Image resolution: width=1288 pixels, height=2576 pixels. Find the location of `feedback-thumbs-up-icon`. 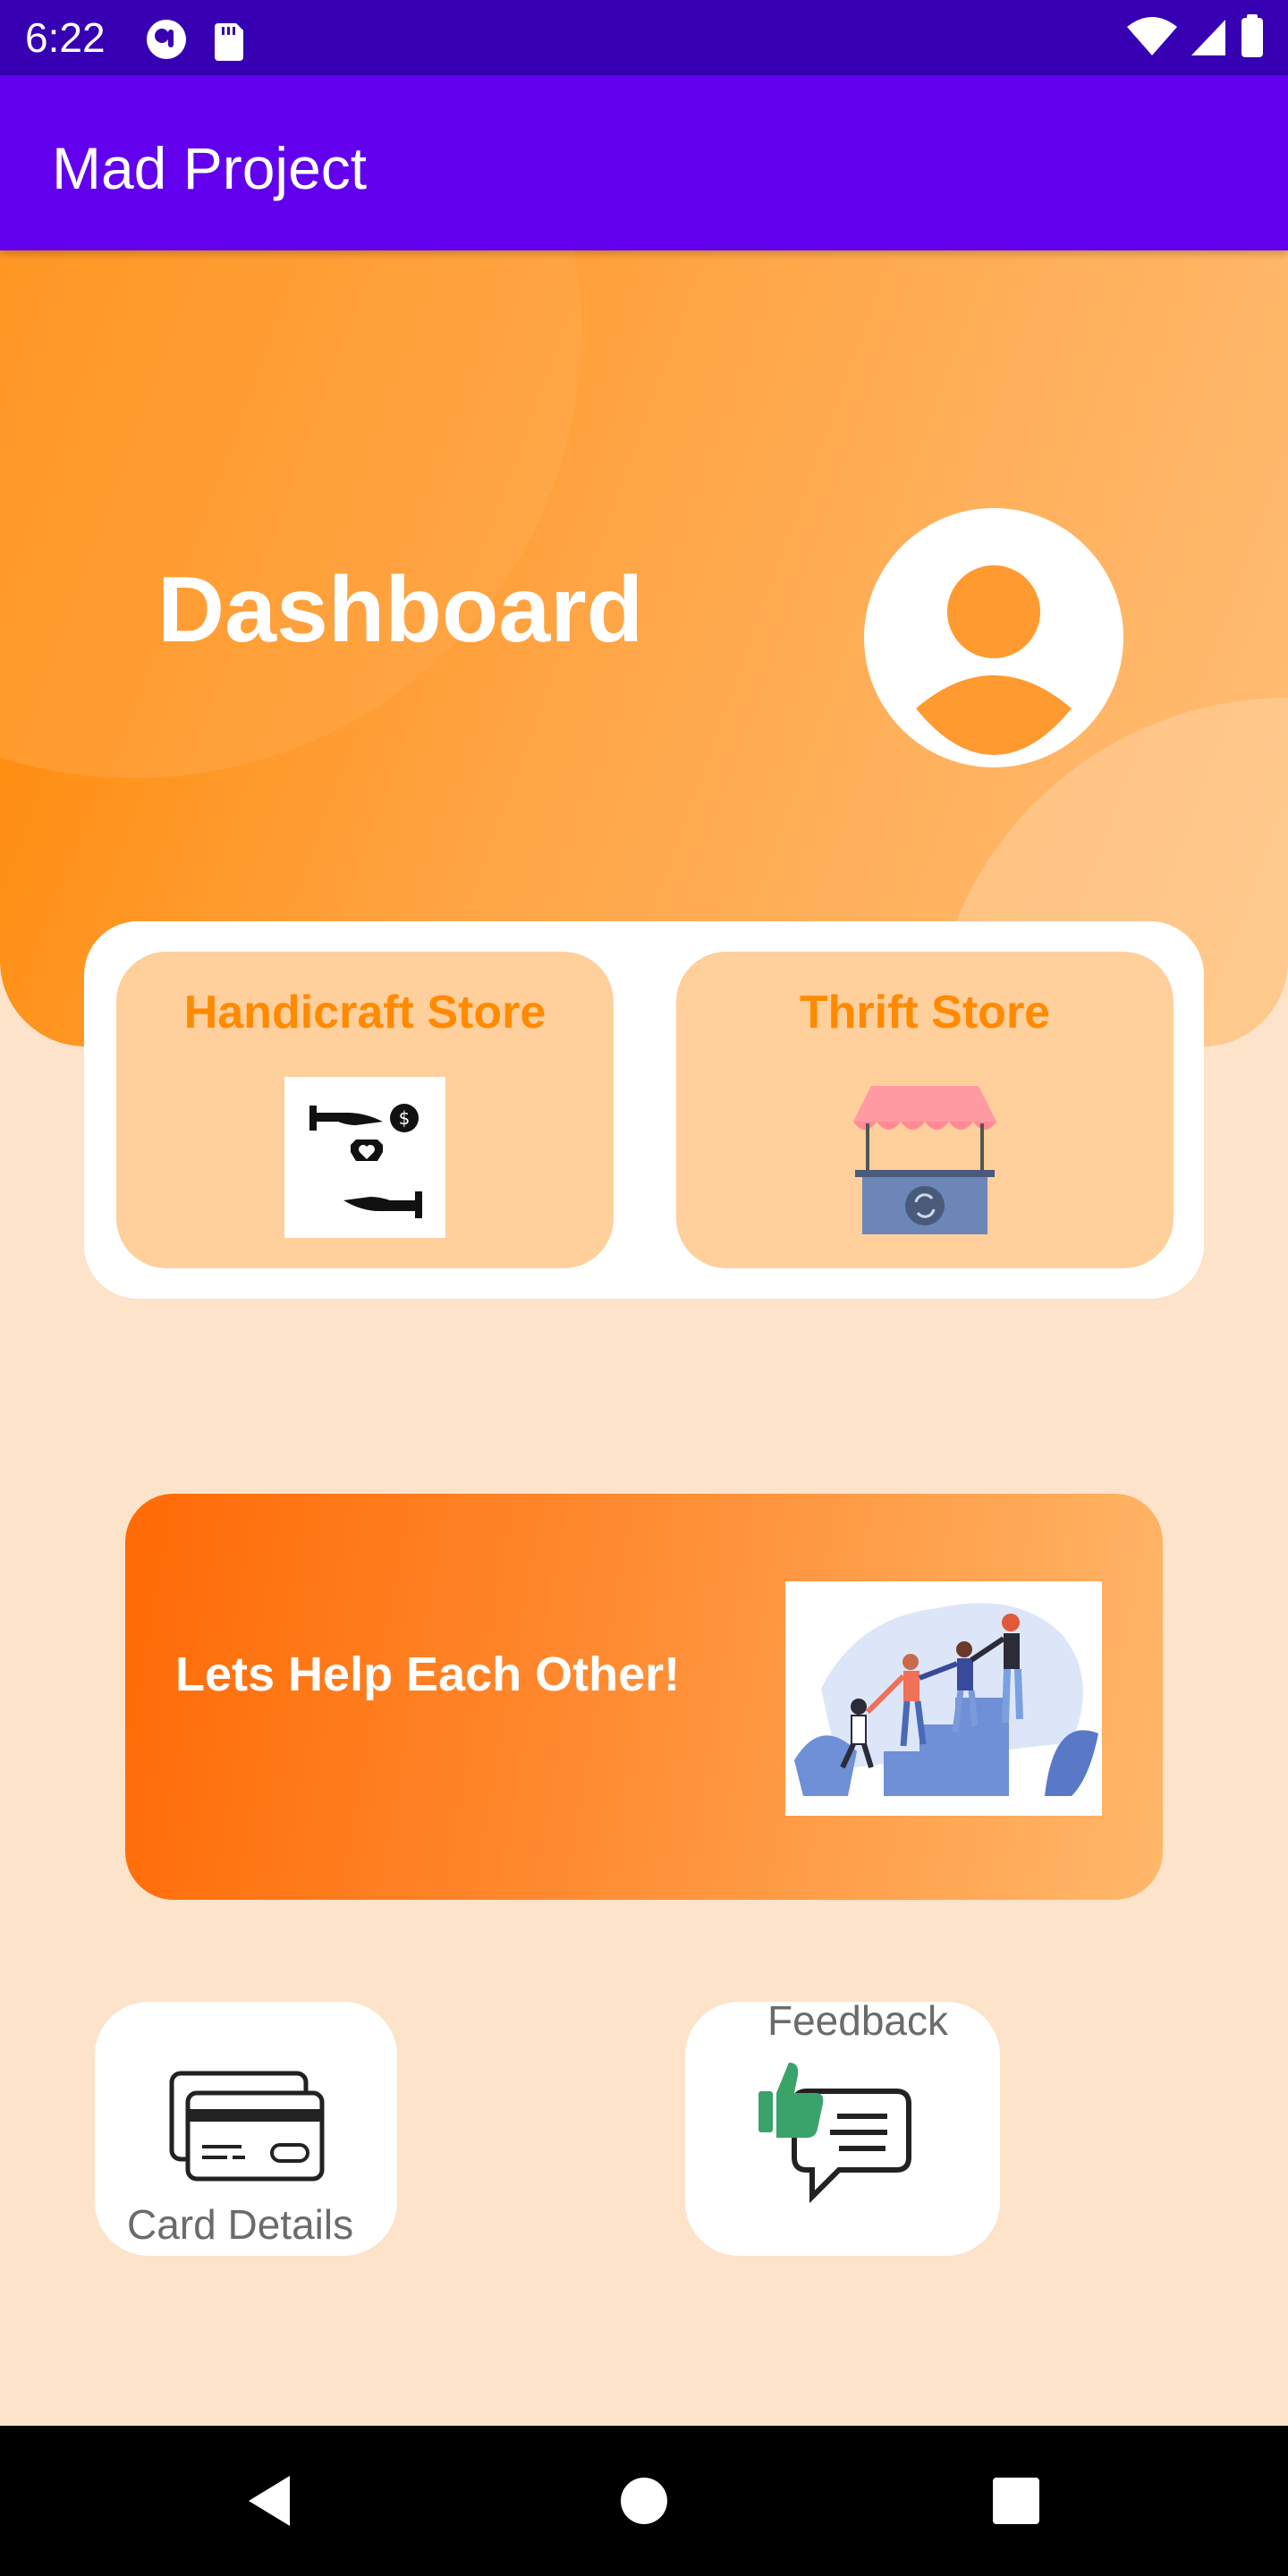

feedback-thumbs-up-icon is located at coordinates (843, 2137).